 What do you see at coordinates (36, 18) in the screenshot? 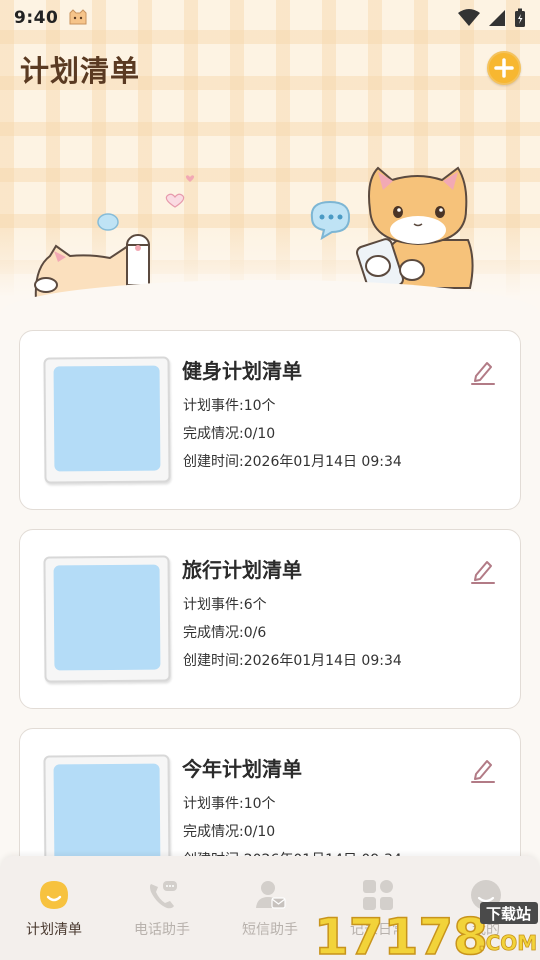
I see `status-time: 9:40` at bounding box center [36, 18].